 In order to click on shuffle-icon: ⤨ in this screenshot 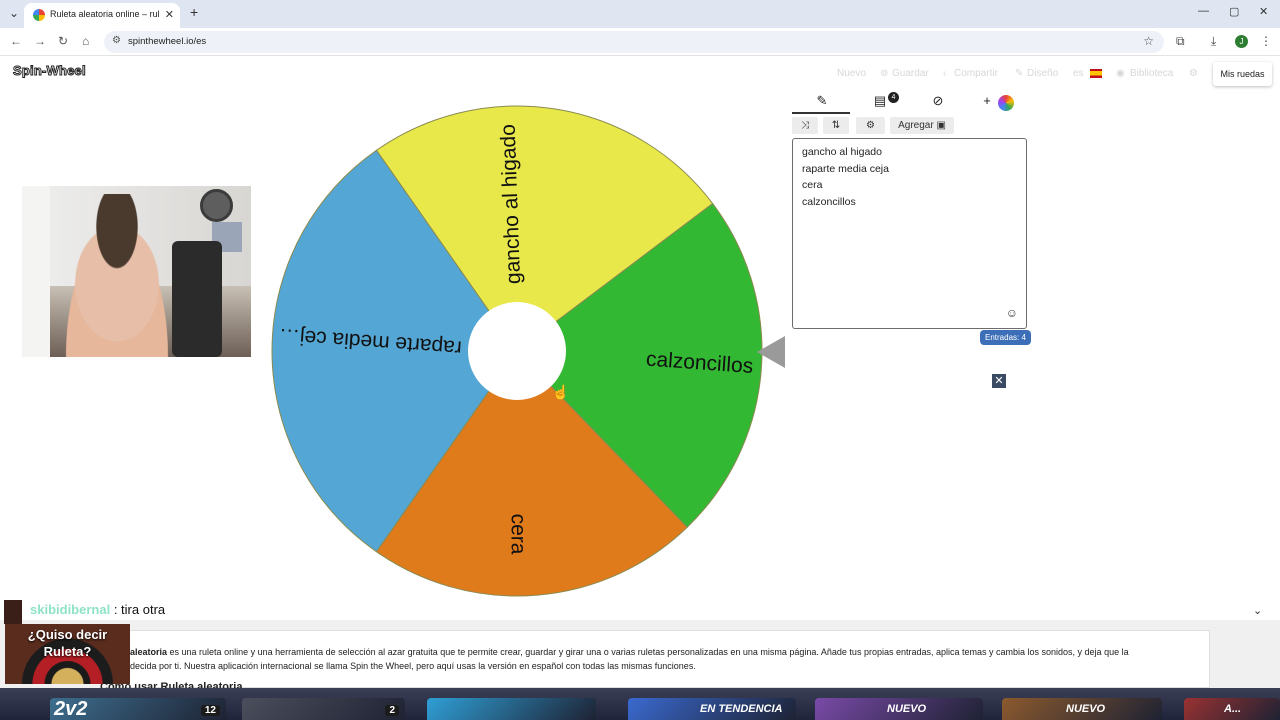, I will do `click(805, 125)`.